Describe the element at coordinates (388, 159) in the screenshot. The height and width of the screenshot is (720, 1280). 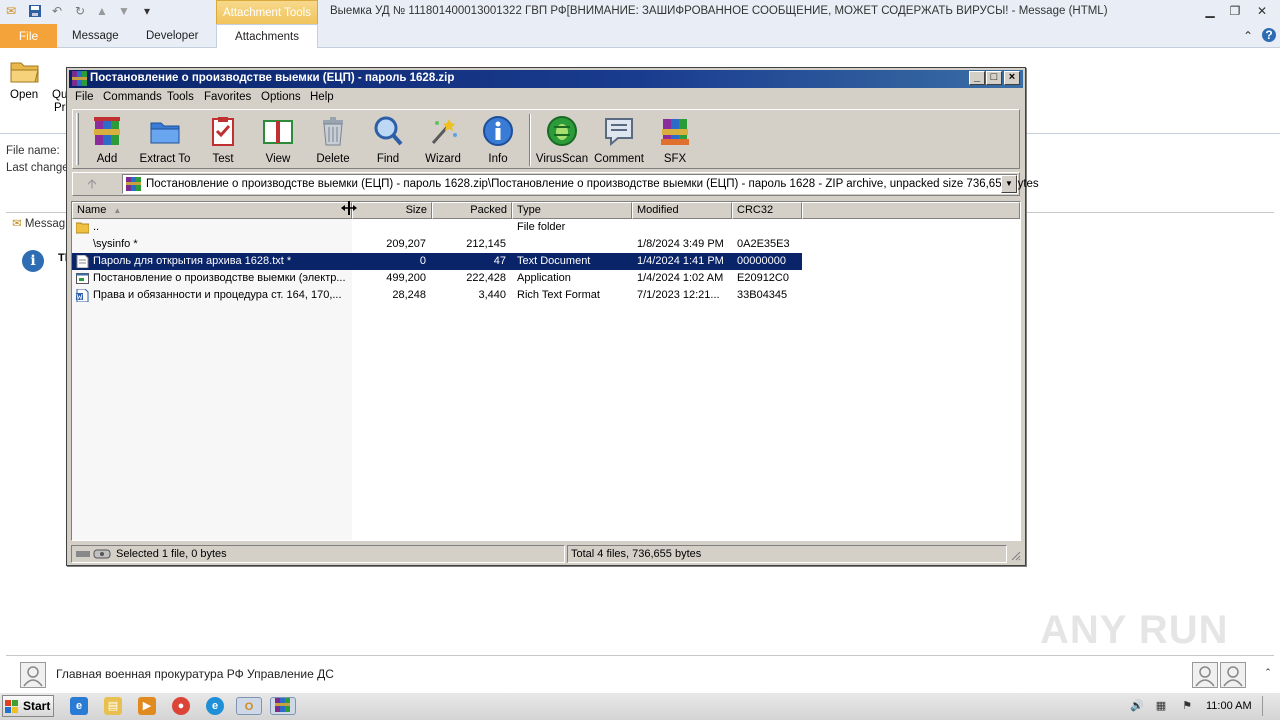
I see `find-label: Find` at that location.